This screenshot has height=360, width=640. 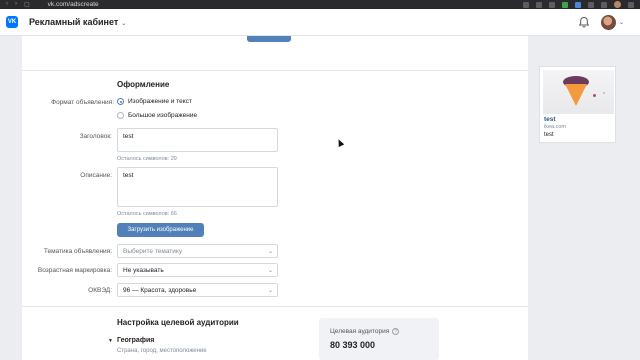 What do you see at coordinates (7, 4) in the screenshot?
I see `back-icon: ‹` at bounding box center [7, 4].